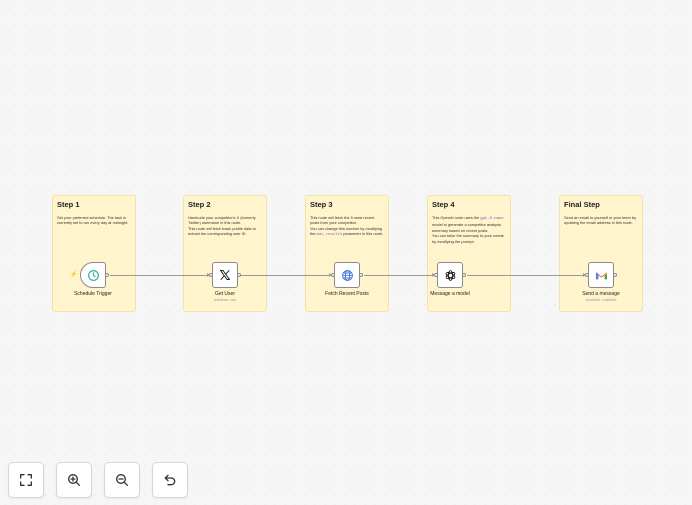 The height and width of the screenshot is (505, 692). Describe the element at coordinates (74, 275) in the screenshot. I see `trigger-bolt-icon: ⚡` at that location.